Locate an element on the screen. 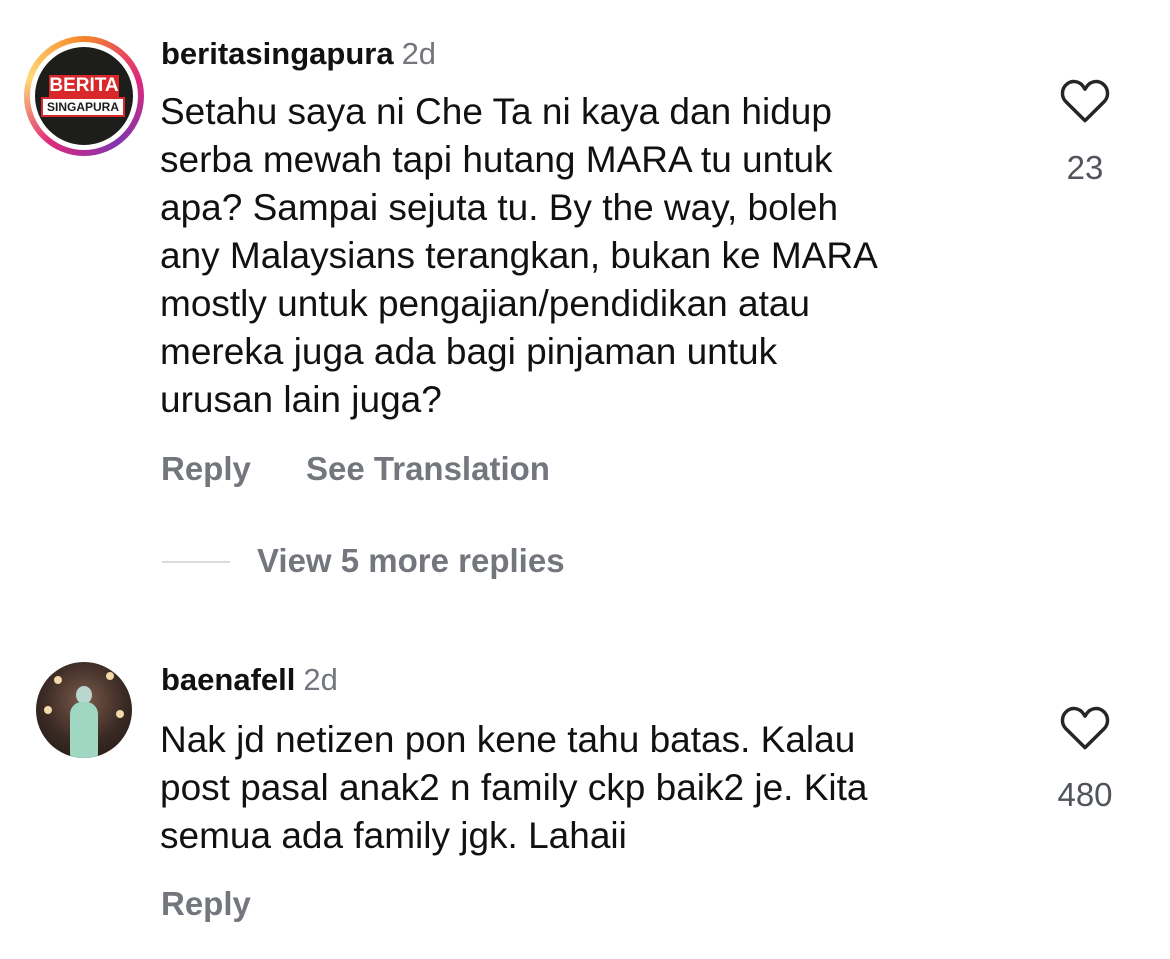 This screenshot has height=959, width=1170. username: beritasingapura is located at coordinates (277, 53).